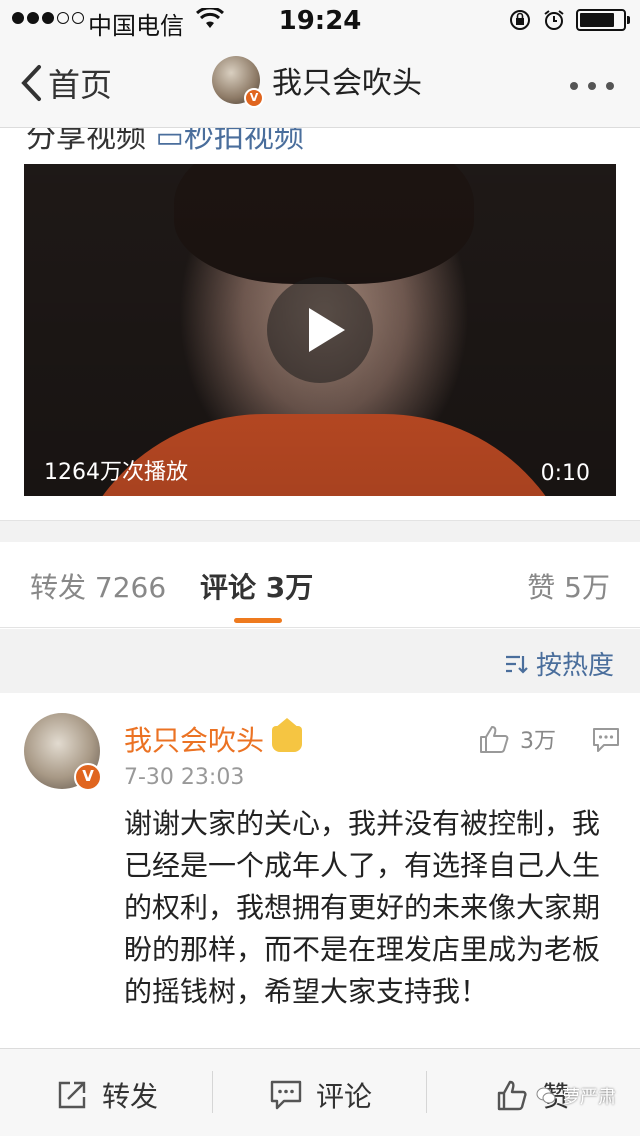  Describe the element at coordinates (516, 664) in the screenshot. I see `sort-icon` at that location.